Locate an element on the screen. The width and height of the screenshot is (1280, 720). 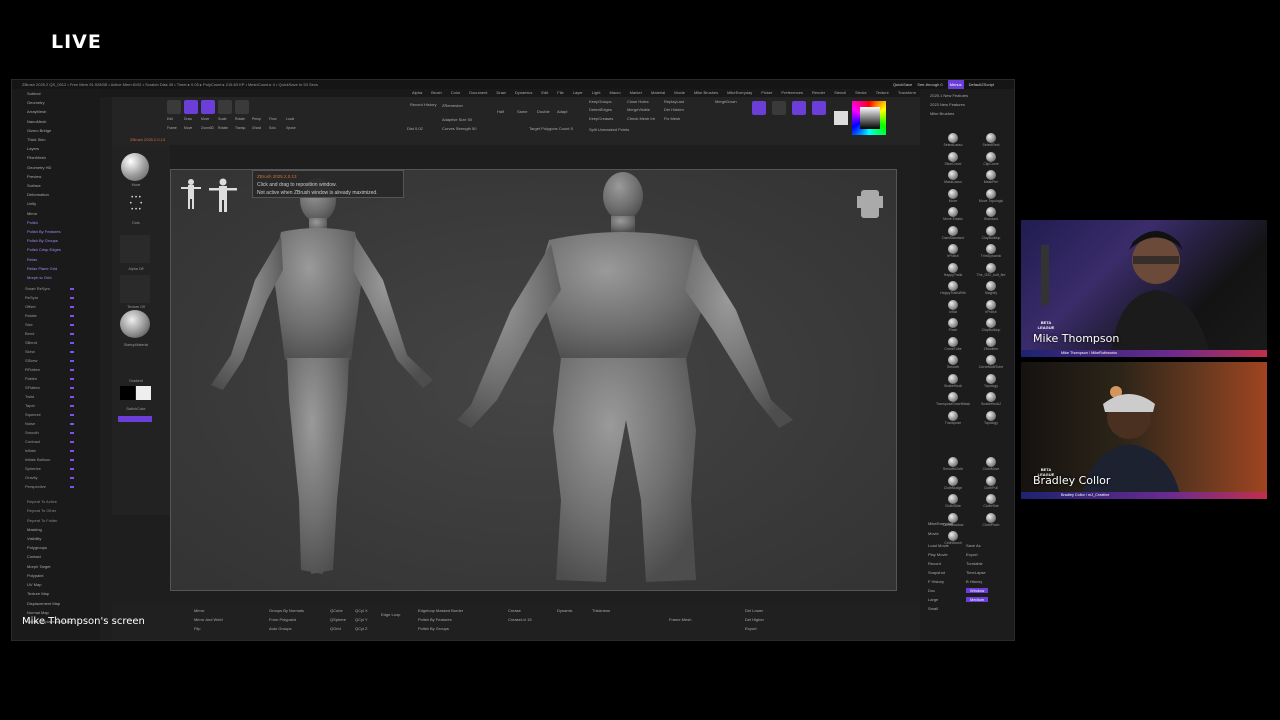
left-menu-item: Relax Plane Grid is located at coordinates (56, 268).